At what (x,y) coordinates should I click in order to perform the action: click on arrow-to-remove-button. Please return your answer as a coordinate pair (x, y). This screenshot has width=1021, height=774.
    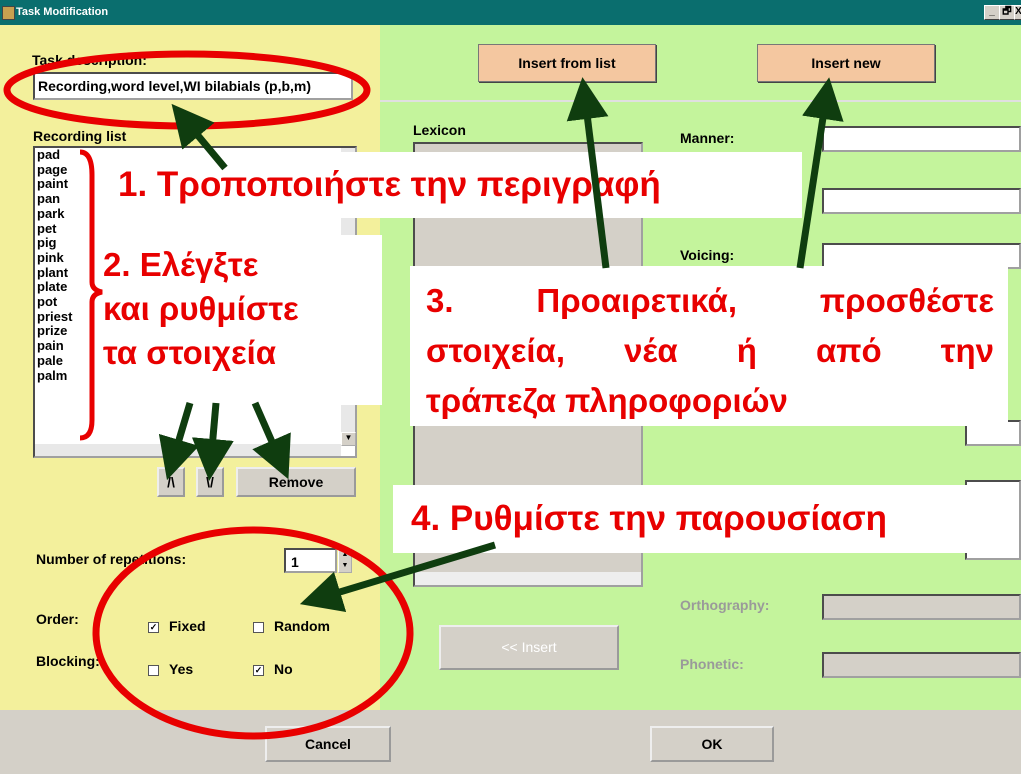
    Looking at the image, I should click on (271, 440).